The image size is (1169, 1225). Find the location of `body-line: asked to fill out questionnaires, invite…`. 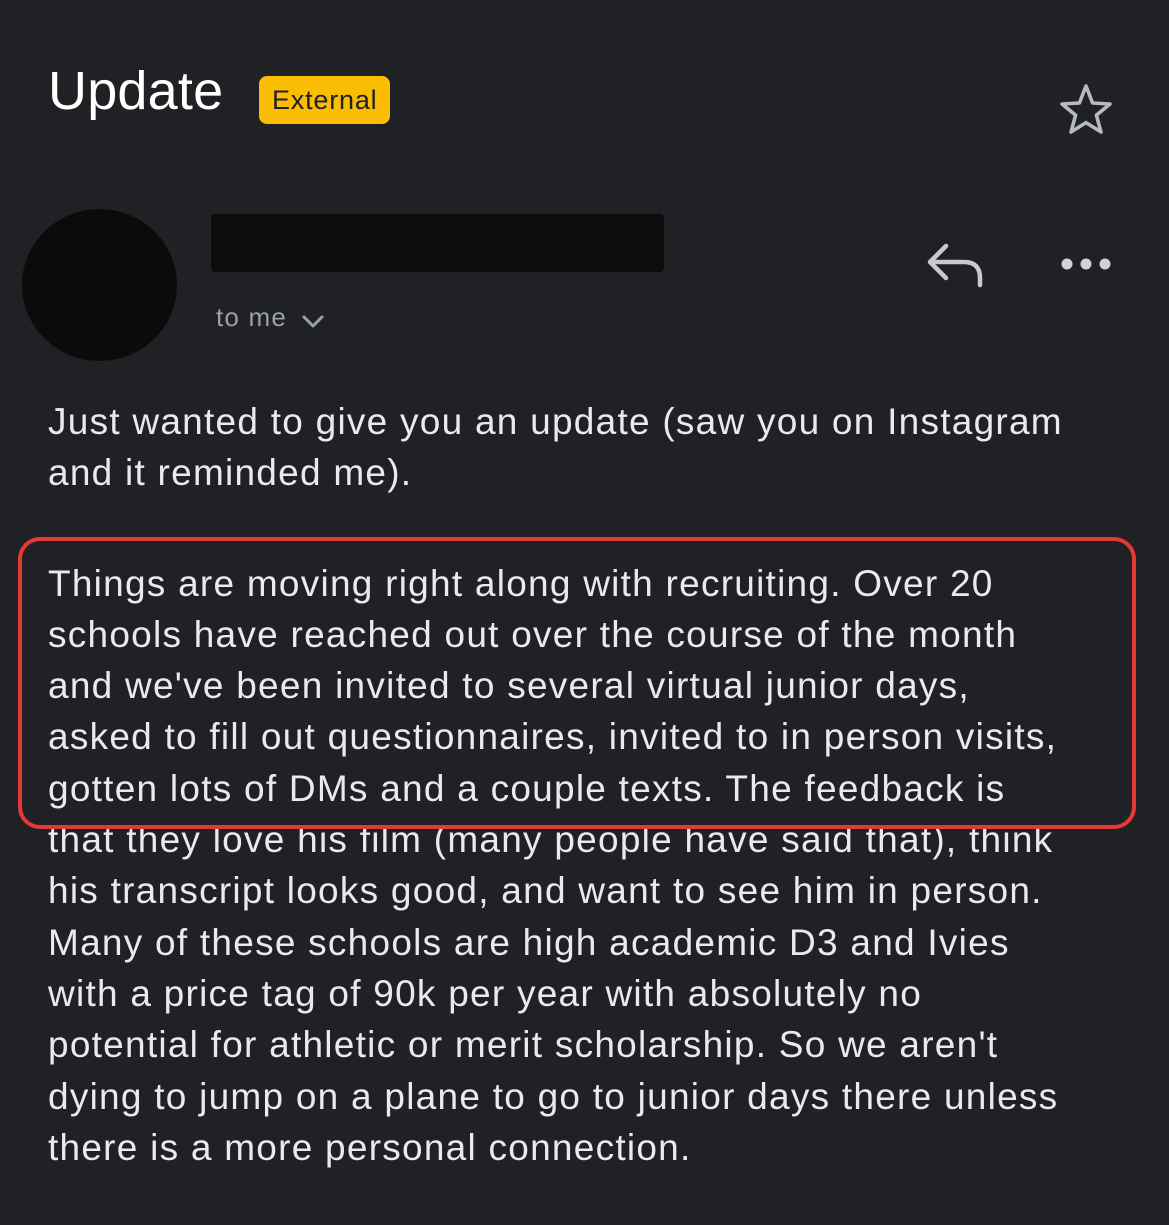

body-line: asked to fill out questionnaires, invite… is located at coordinates (553, 737).